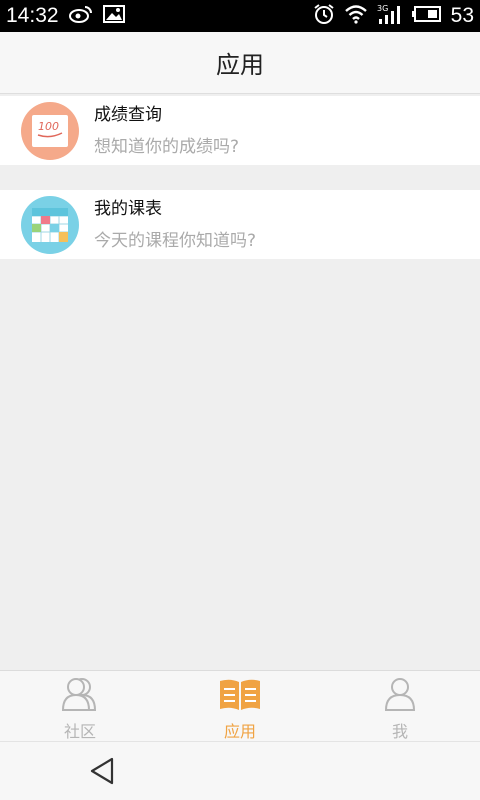 This screenshot has height=800, width=480. I want to click on tab-label: 社区, so click(79, 731).